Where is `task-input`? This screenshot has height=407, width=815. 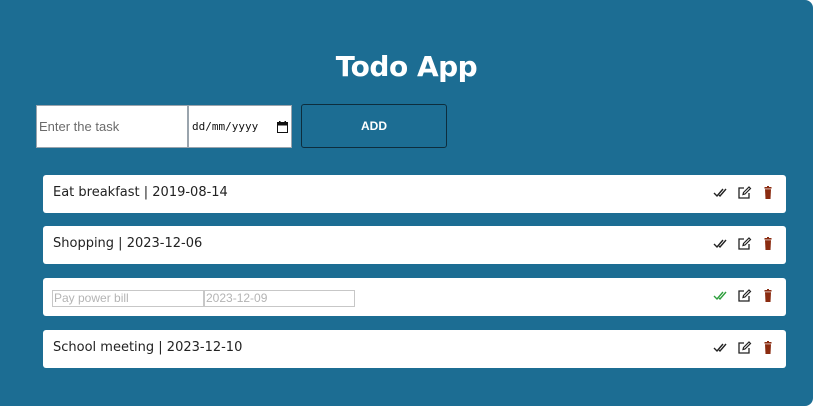 task-input is located at coordinates (112, 126).